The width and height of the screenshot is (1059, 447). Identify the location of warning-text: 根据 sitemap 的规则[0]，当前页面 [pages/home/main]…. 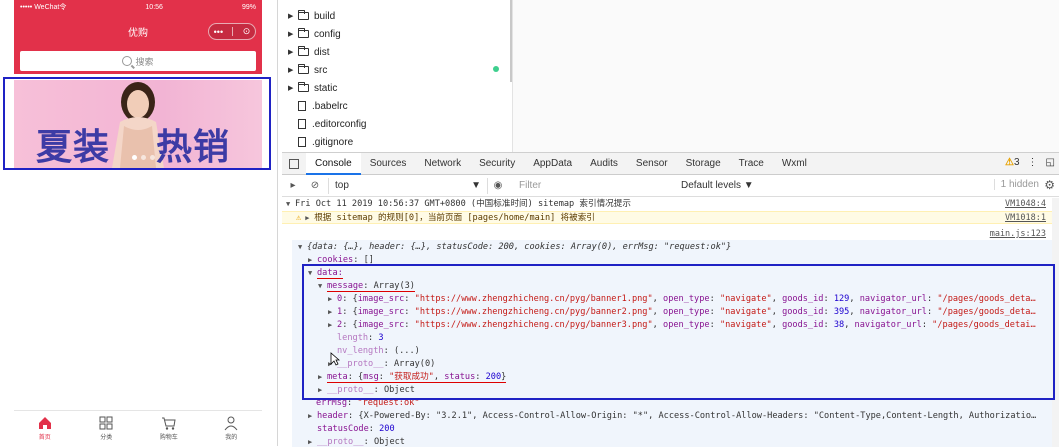
(454, 218).